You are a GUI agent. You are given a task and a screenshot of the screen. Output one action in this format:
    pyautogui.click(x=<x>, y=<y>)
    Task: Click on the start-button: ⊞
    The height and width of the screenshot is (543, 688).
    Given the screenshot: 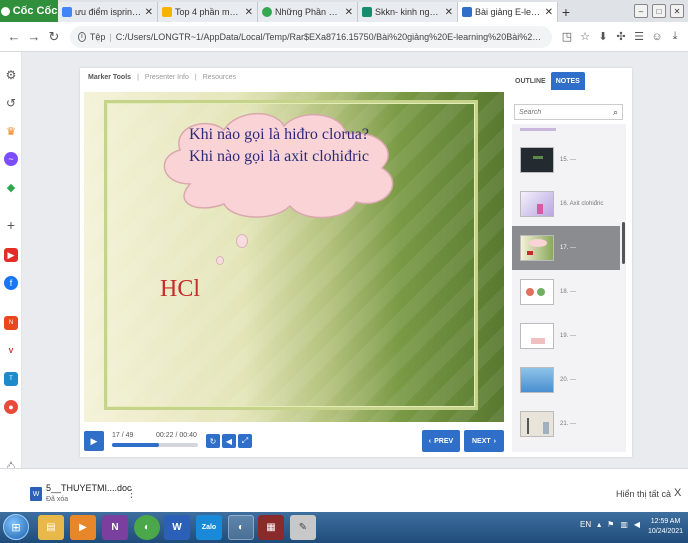 What is the action you would take?
    pyautogui.click(x=16, y=527)
    